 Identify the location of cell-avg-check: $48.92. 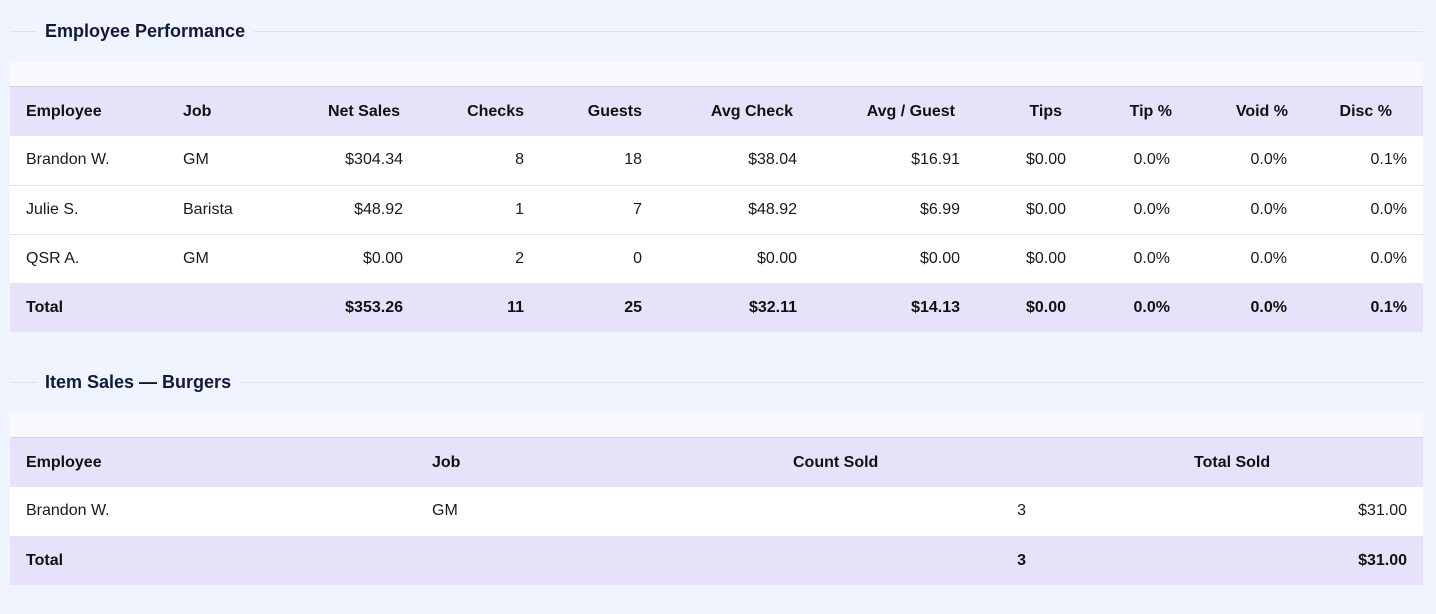
(735, 210).